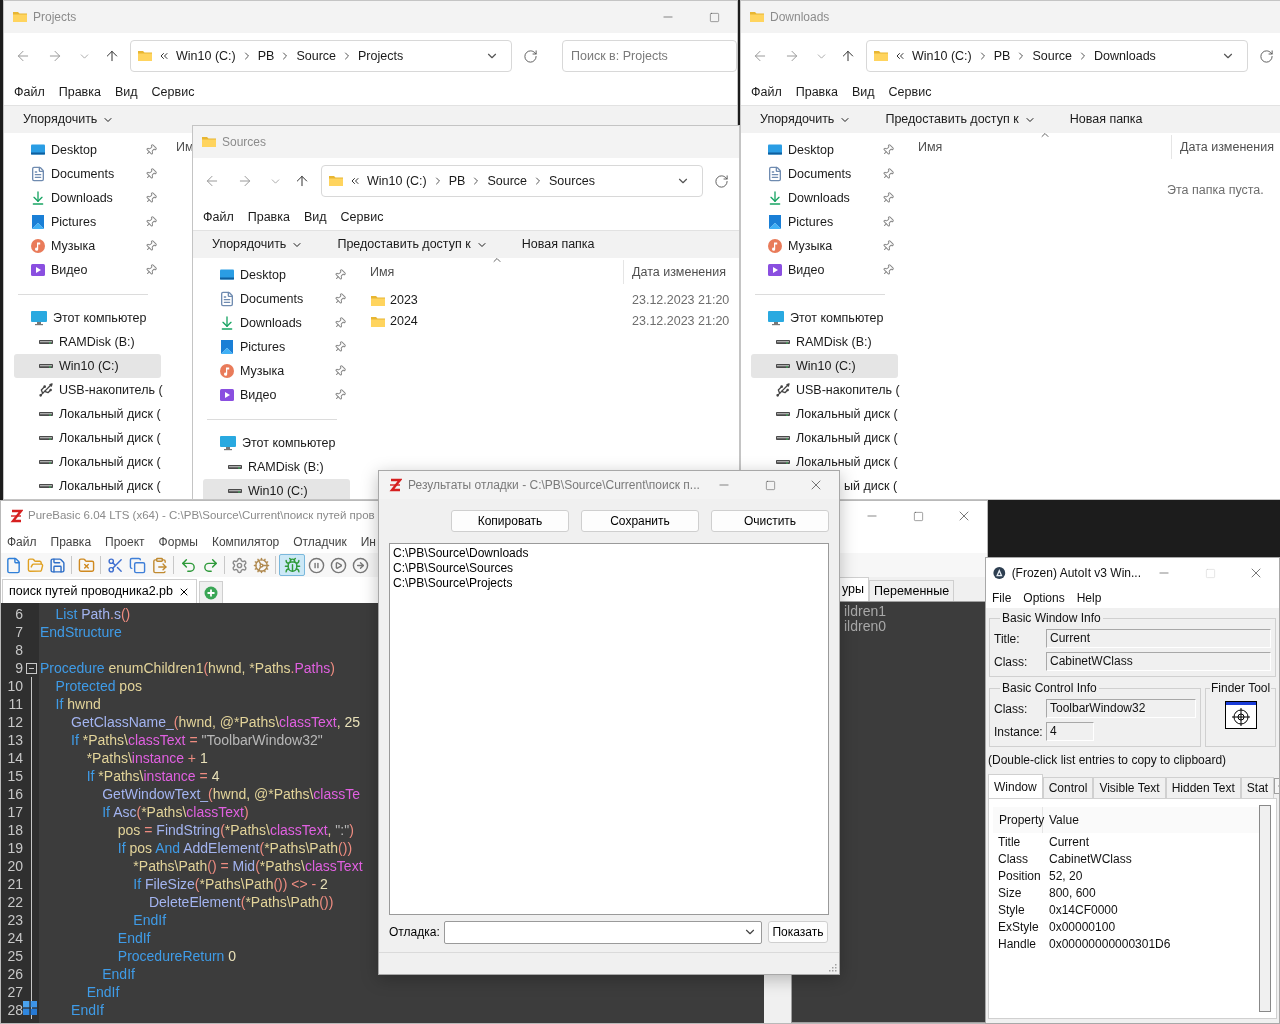  I want to click on list-item: ildren1, so click(915, 611).